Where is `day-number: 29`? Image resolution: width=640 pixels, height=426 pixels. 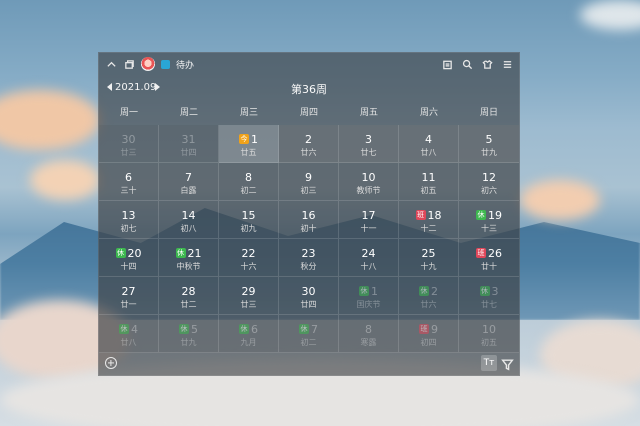
day-number: 29 is located at coordinates (248, 291).